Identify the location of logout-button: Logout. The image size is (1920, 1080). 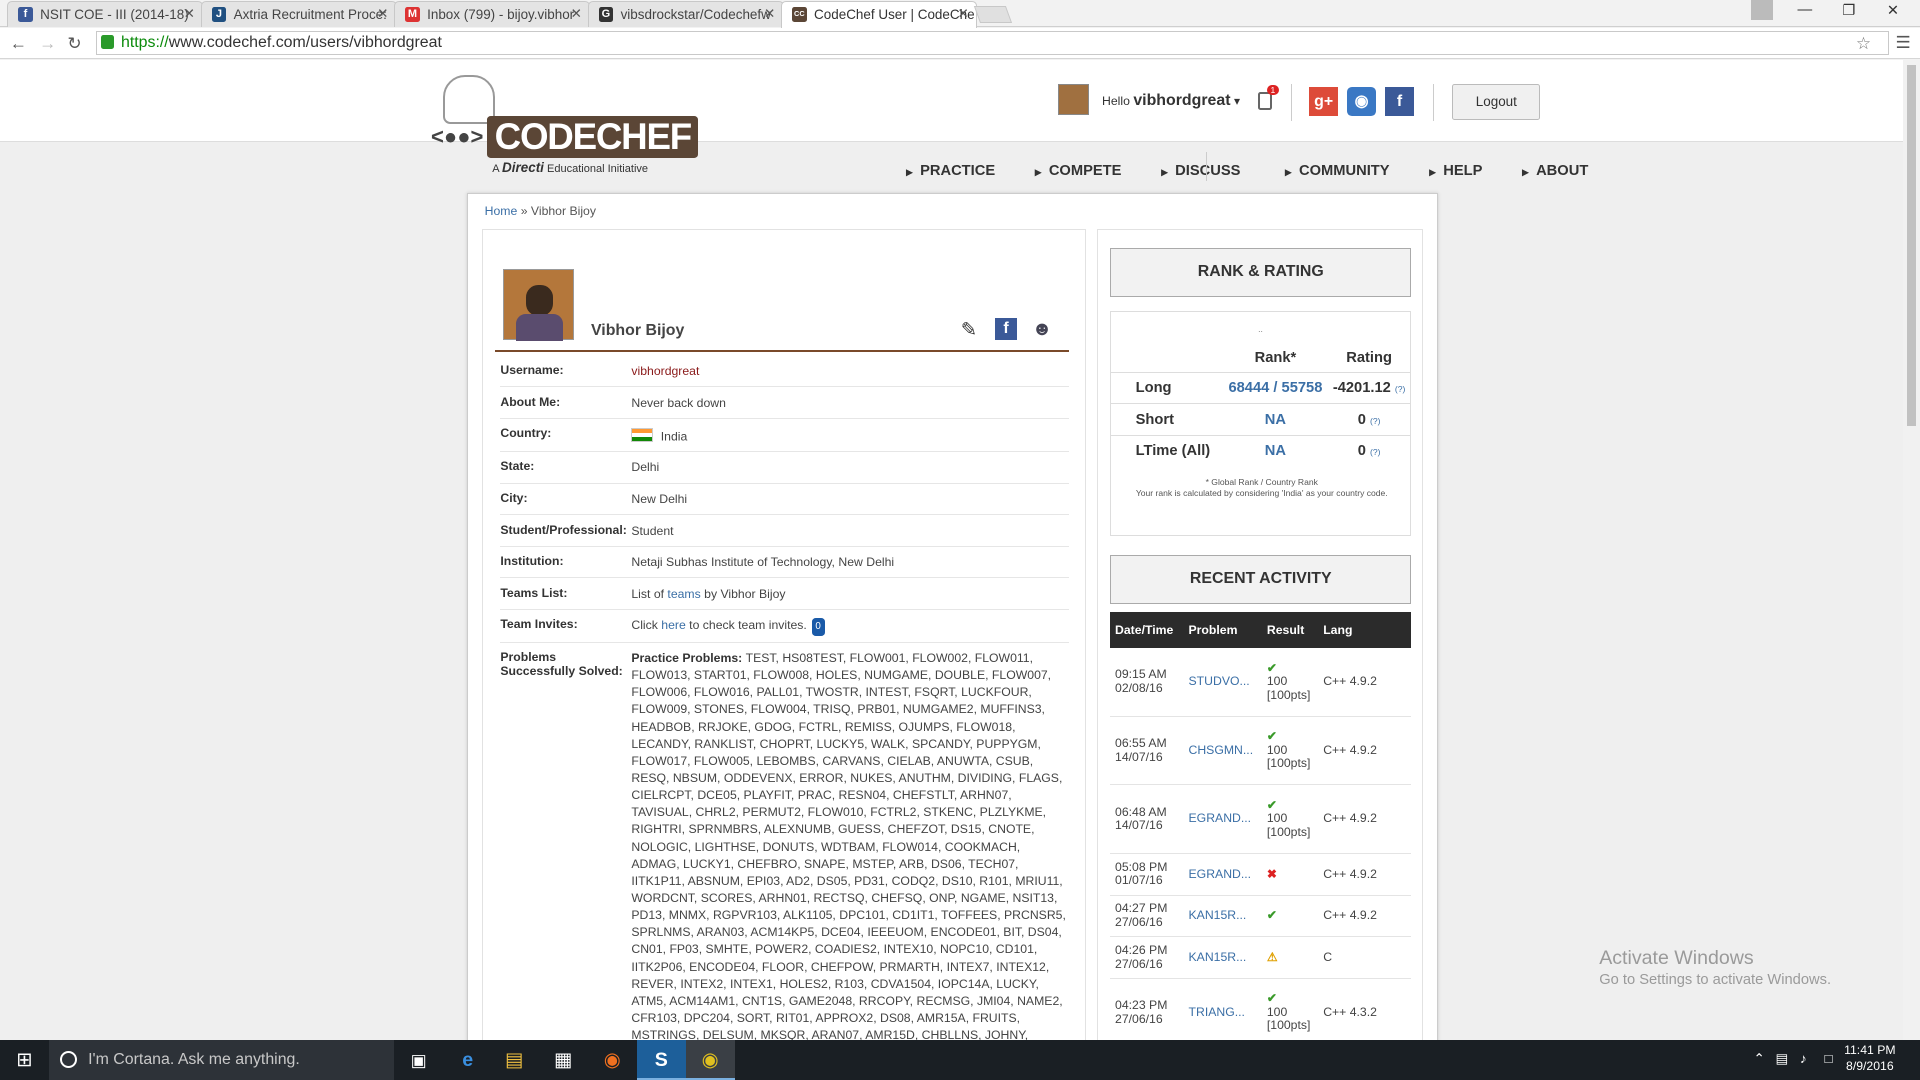
(1496, 102).